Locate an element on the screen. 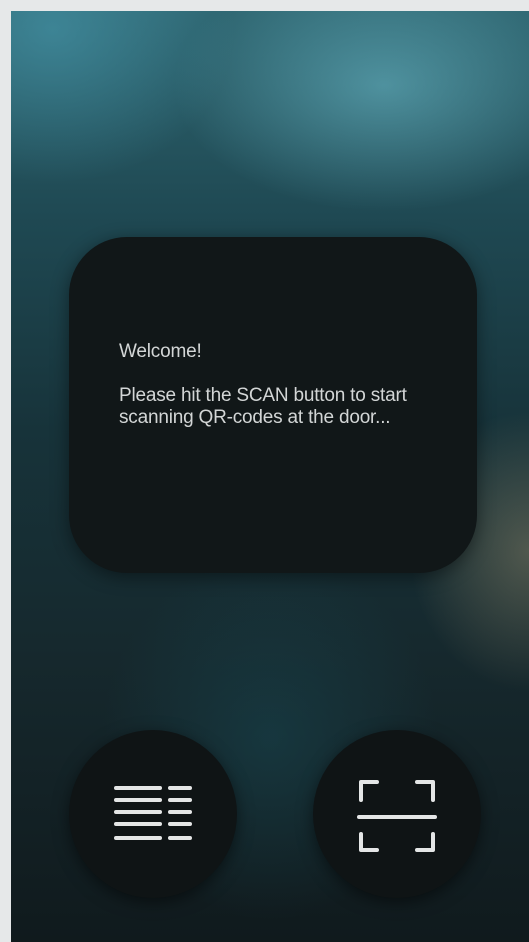  menu-button is located at coordinates (153, 814).